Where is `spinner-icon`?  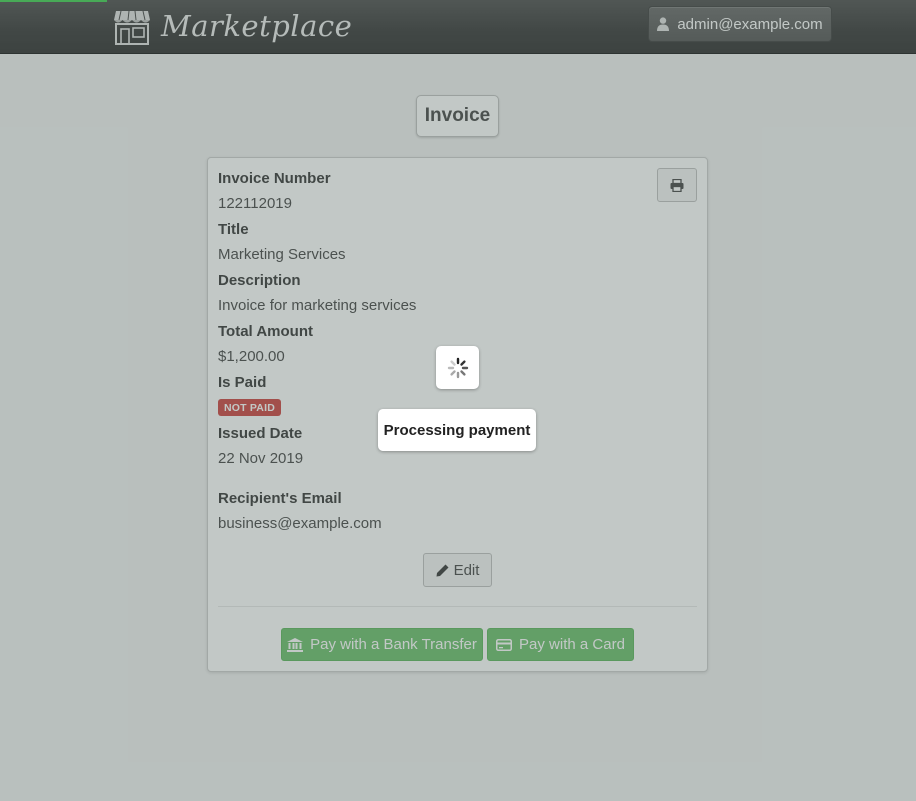
spinner-icon is located at coordinates (457, 367).